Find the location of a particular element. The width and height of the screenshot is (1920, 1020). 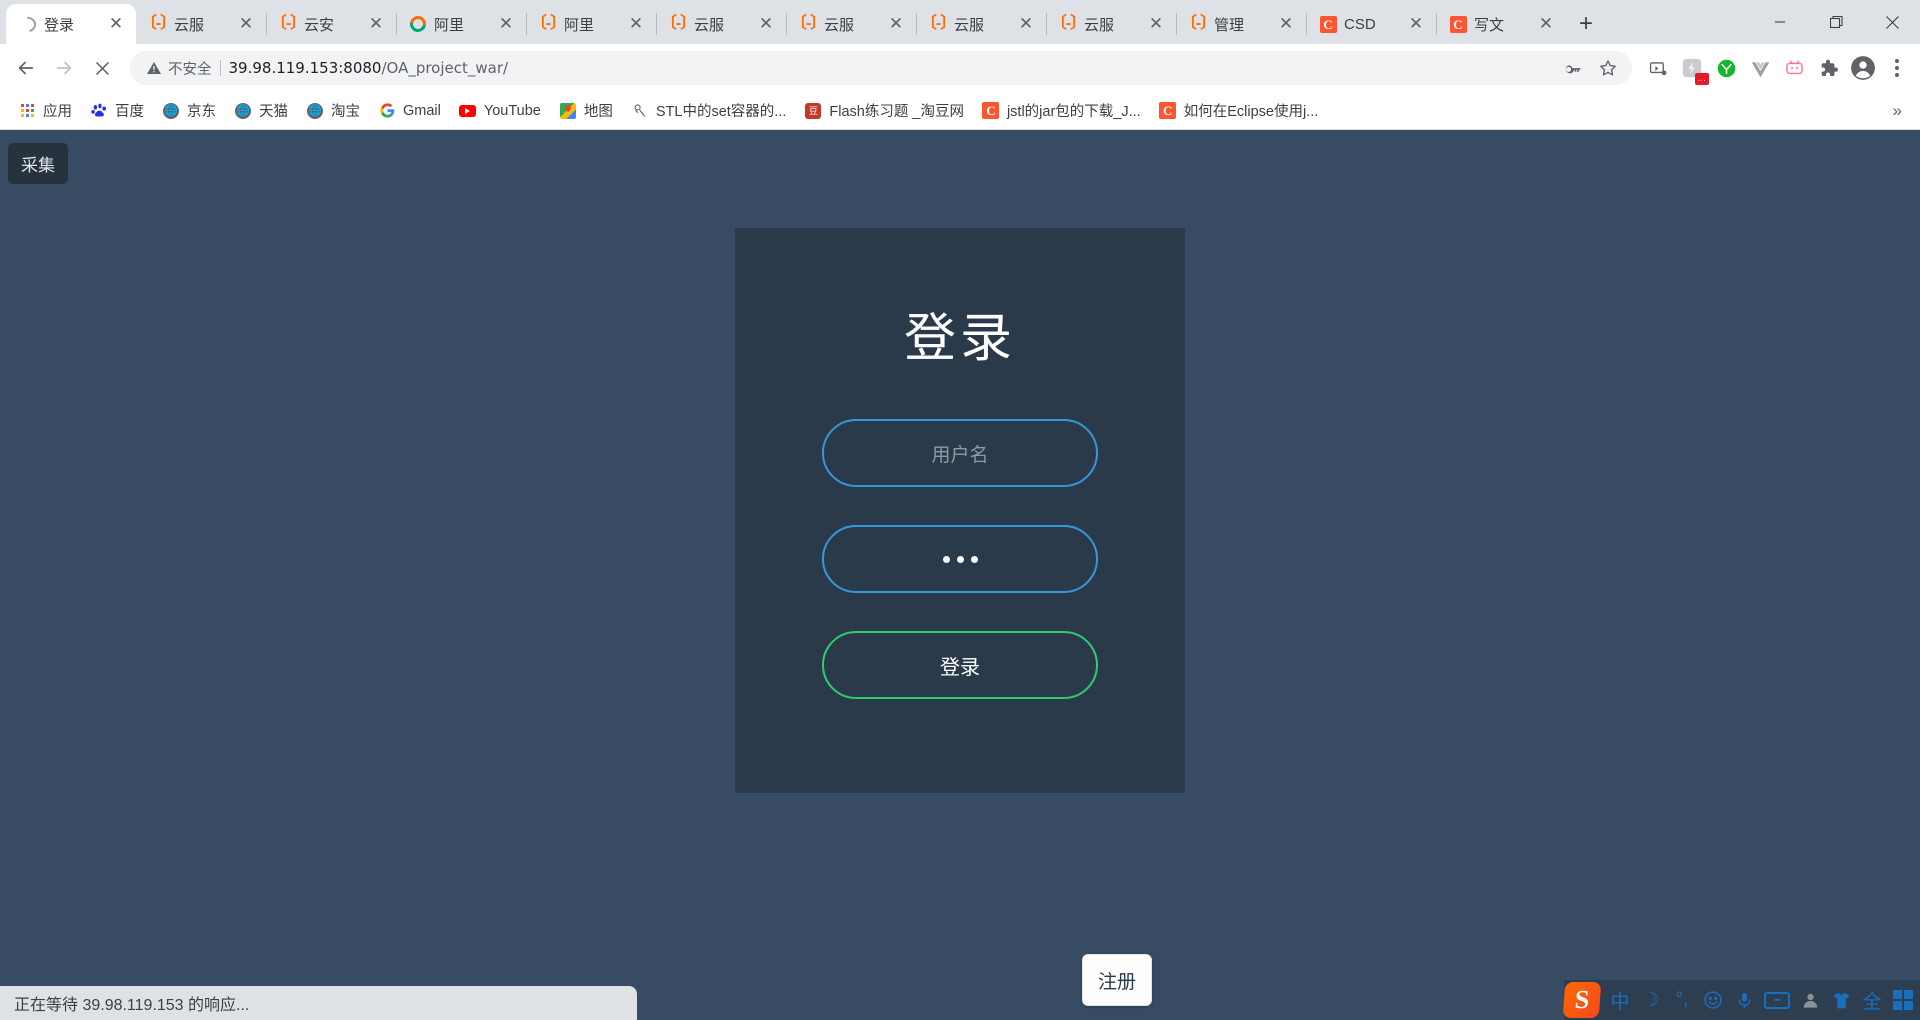

tab-title: 云安 is located at coordinates (319, 25).